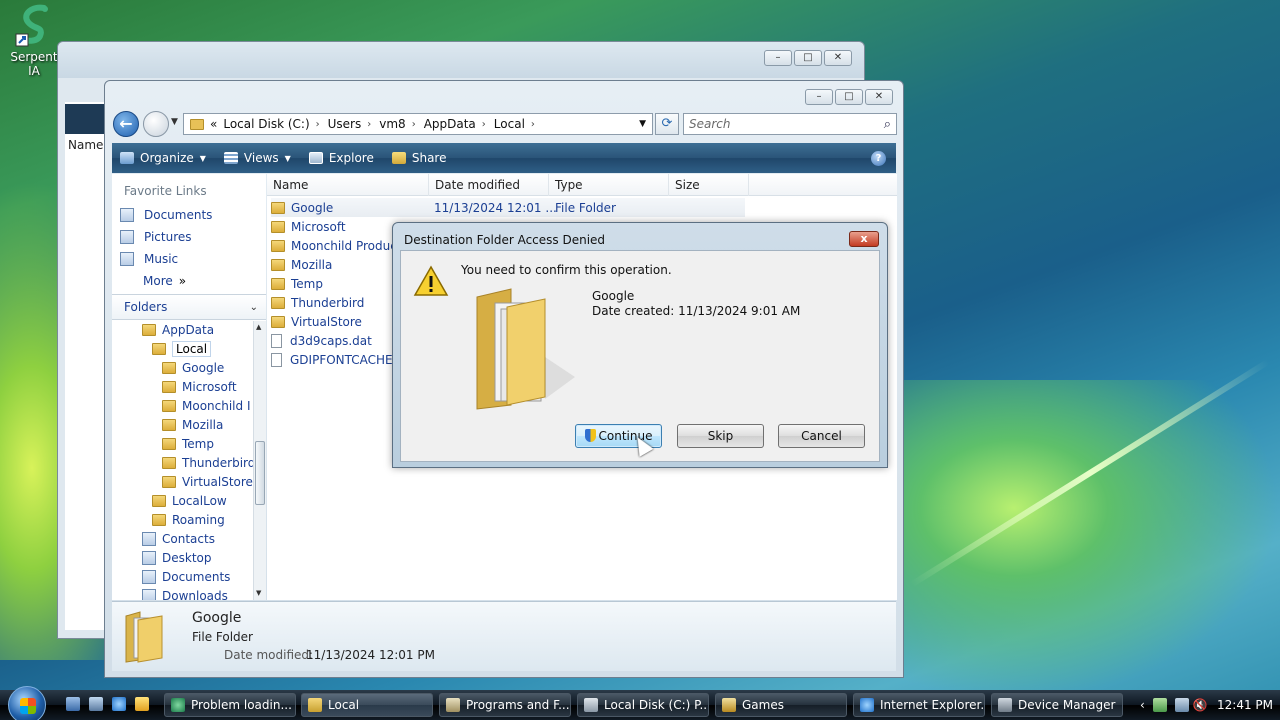 The width and height of the screenshot is (1280, 720). I want to click on tree-scrollbar: ▲ ▼, so click(259, 460).